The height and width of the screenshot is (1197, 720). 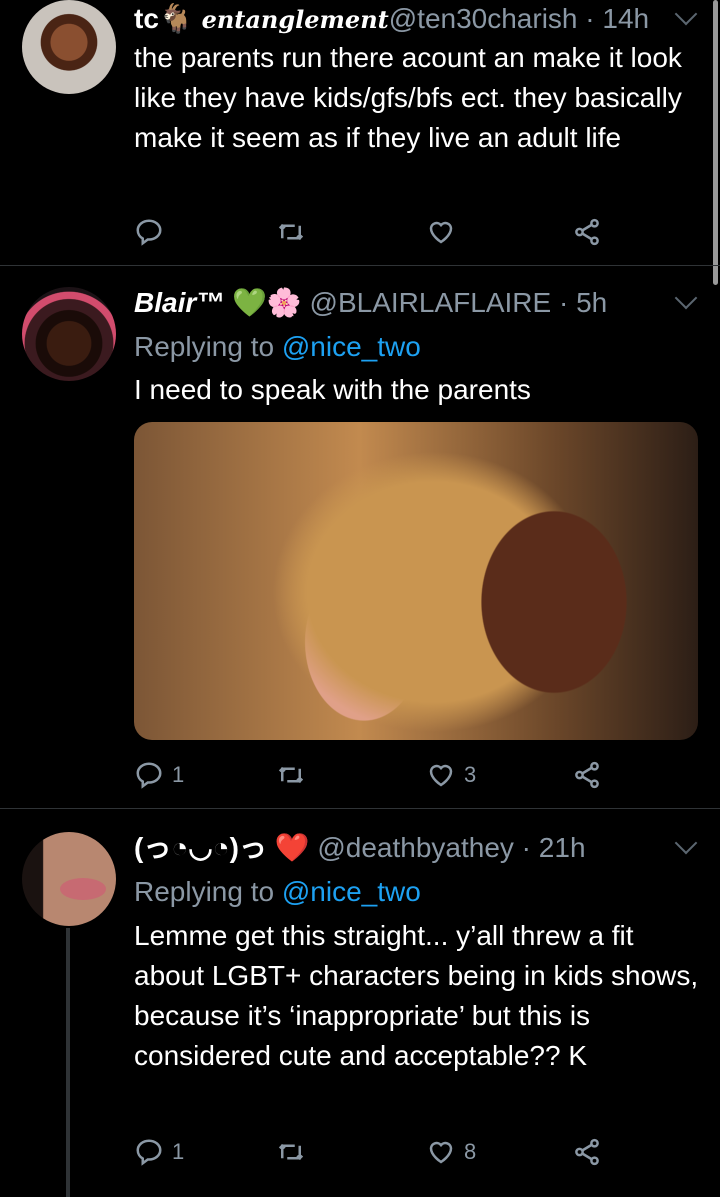 What do you see at coordinates (179, 302) in the screenshot?
I see `display-name: Blair™` at bounding box center [179, 302].